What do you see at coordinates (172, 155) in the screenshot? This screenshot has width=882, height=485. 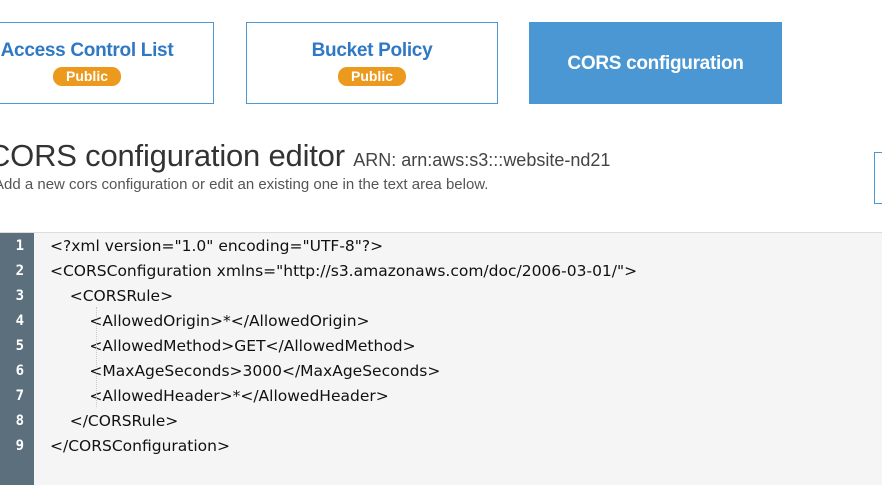 I see `editor-title-text: CORS configuration editor` at bounding box center [172, 155].